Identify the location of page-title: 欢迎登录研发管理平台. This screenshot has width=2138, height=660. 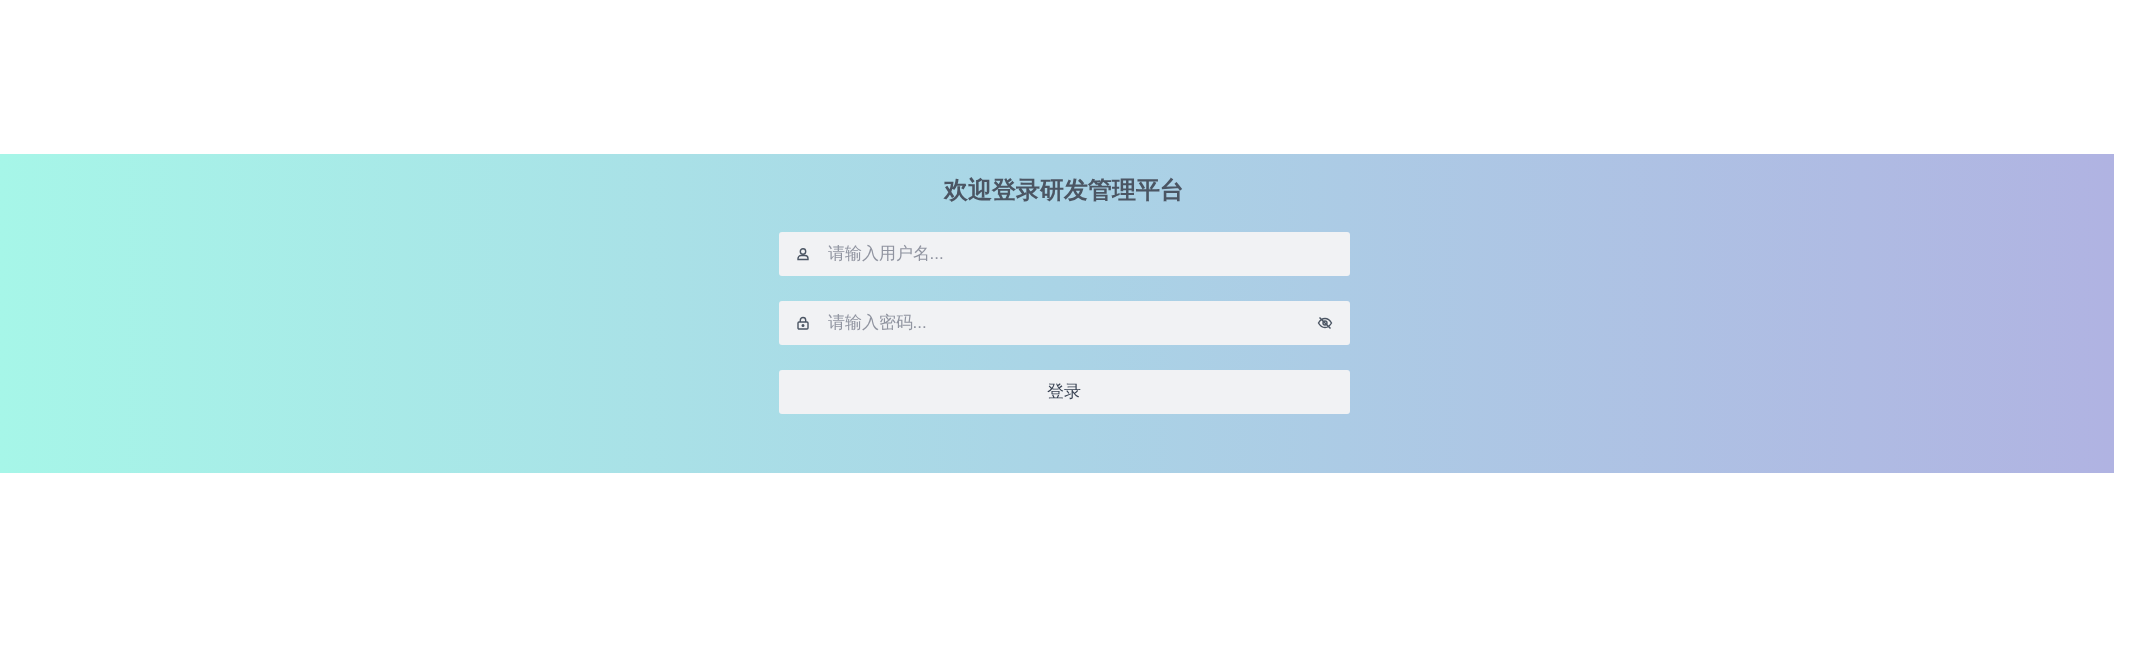
(1064, 190).